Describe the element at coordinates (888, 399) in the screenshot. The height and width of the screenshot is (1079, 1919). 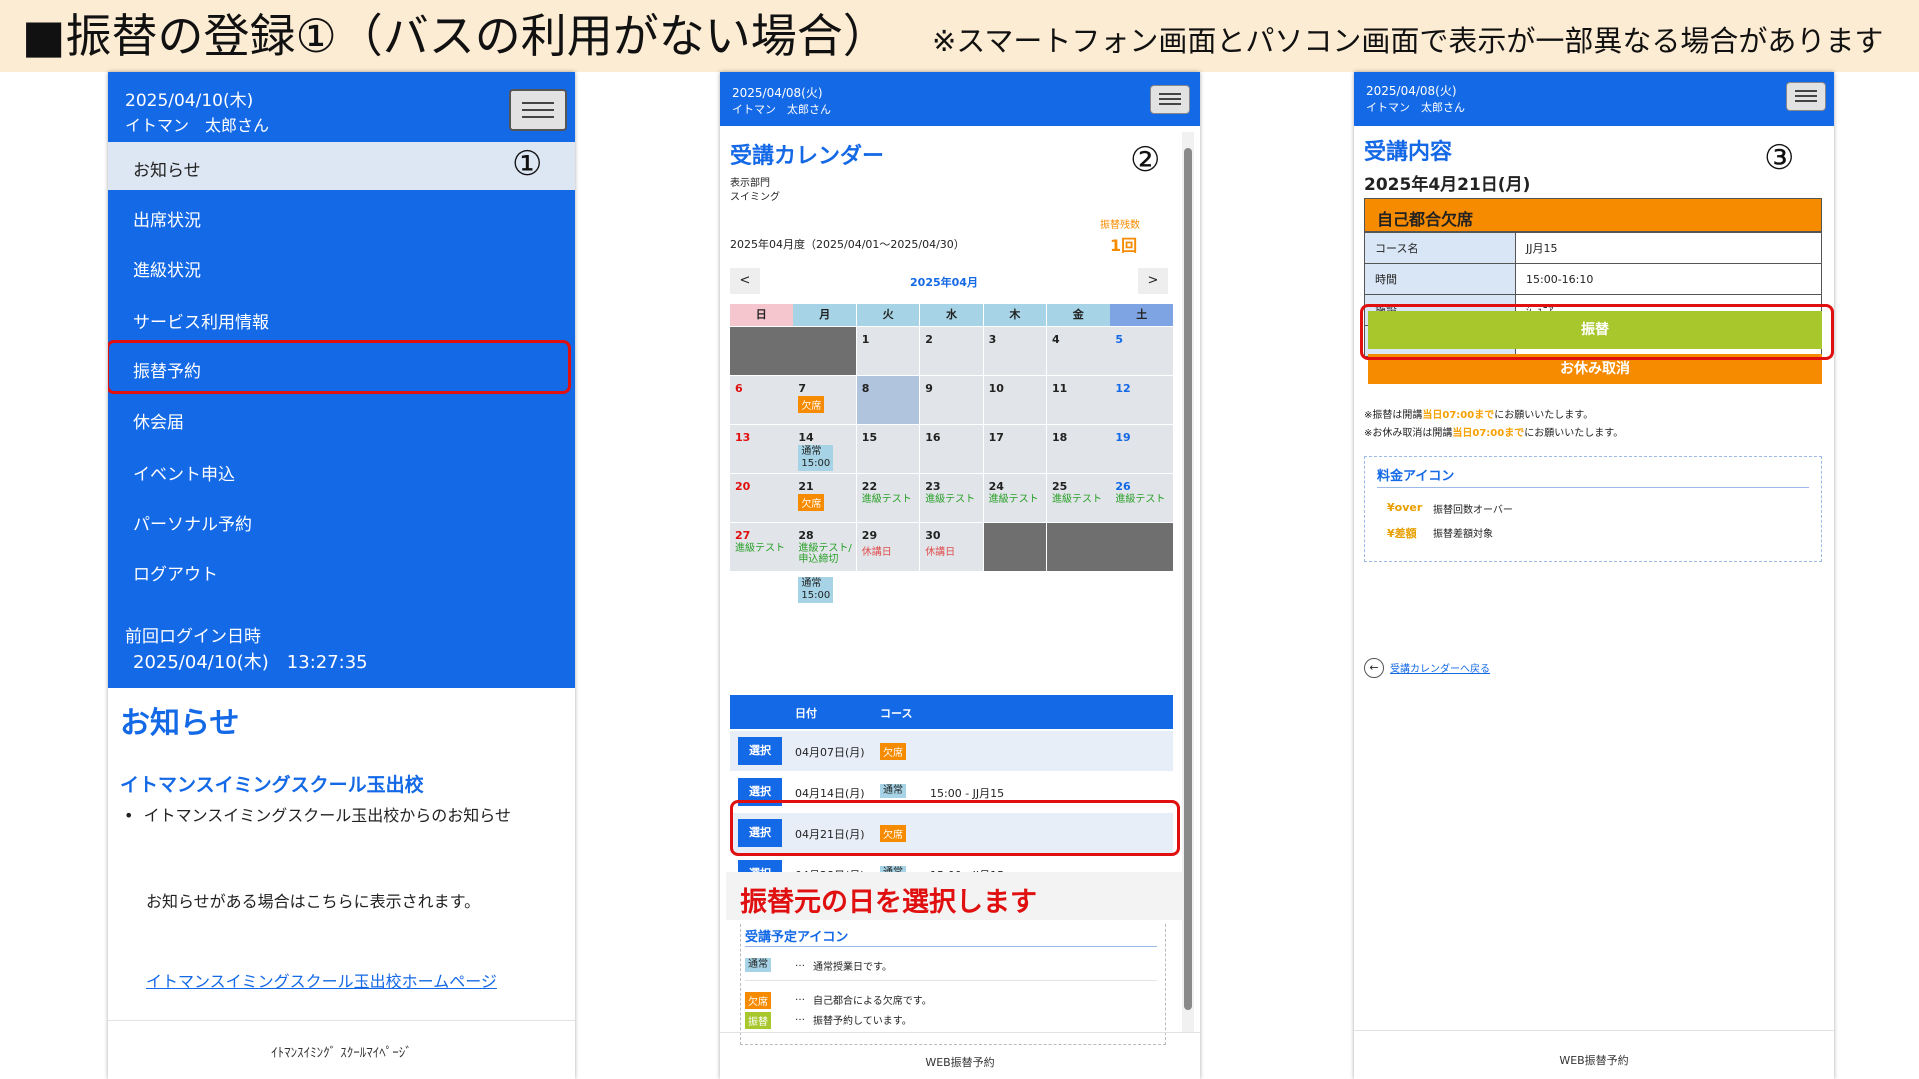
I see `calendar-day-8: 8` at that location.